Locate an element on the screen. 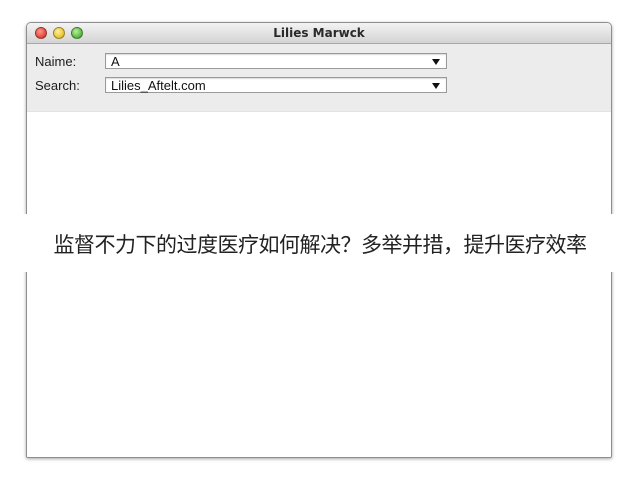 The image size is (640, 480). title-bar: Lilies Marwck is located at coordinates (319, 33).